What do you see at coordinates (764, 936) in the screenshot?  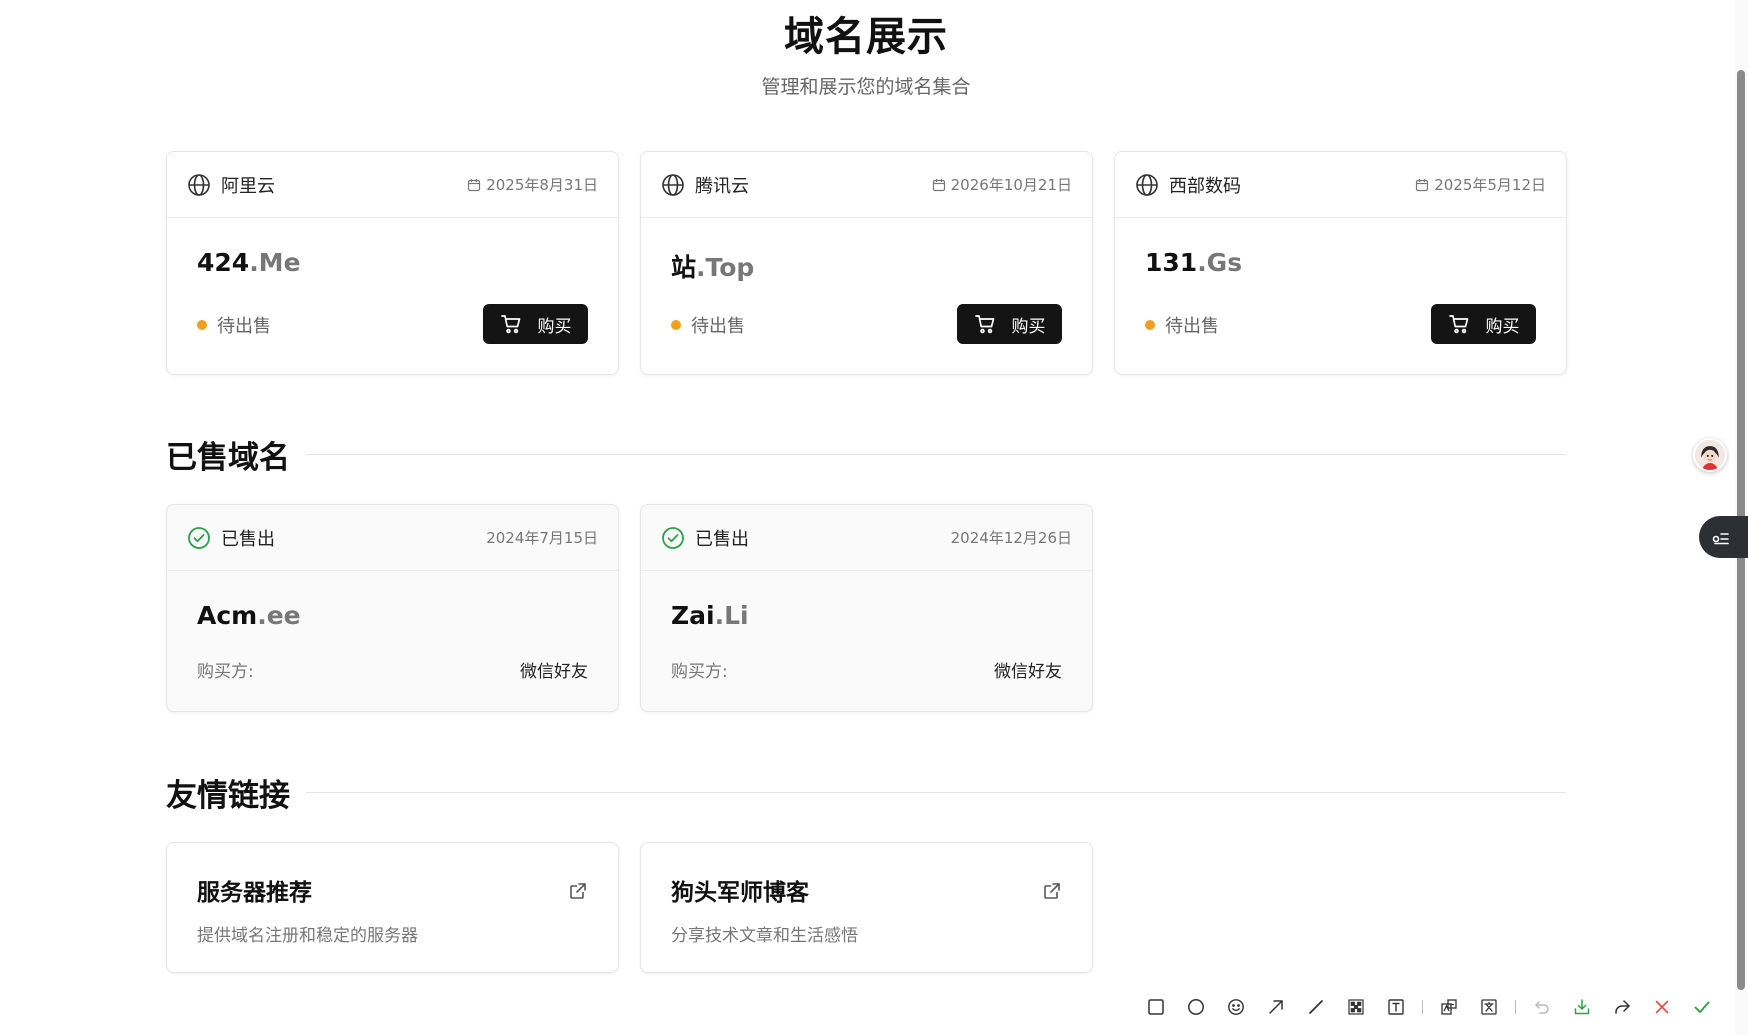 I see `link-description: 分享技术文章和生活感悟` at bounding box center [764, 936].